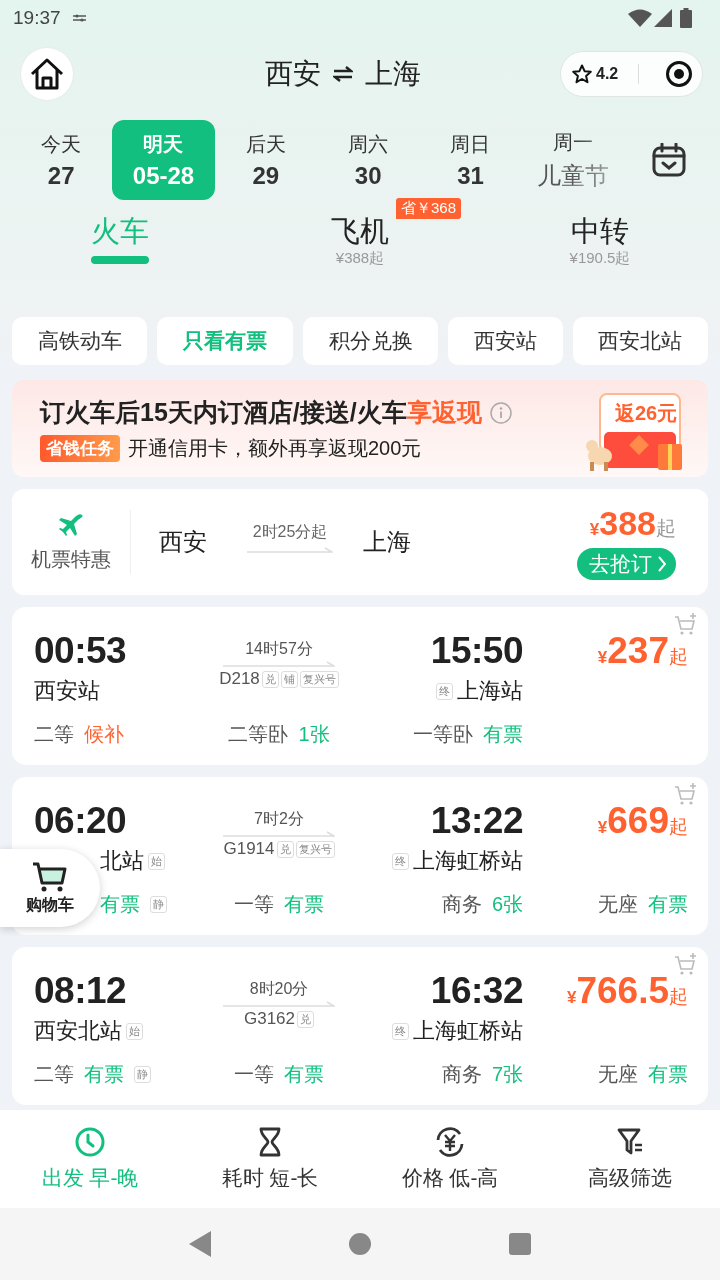  What do you see at coordinates (289, 679) in the screenshot?
I see `tag-label: 铺` at bounding box center [289, 679].